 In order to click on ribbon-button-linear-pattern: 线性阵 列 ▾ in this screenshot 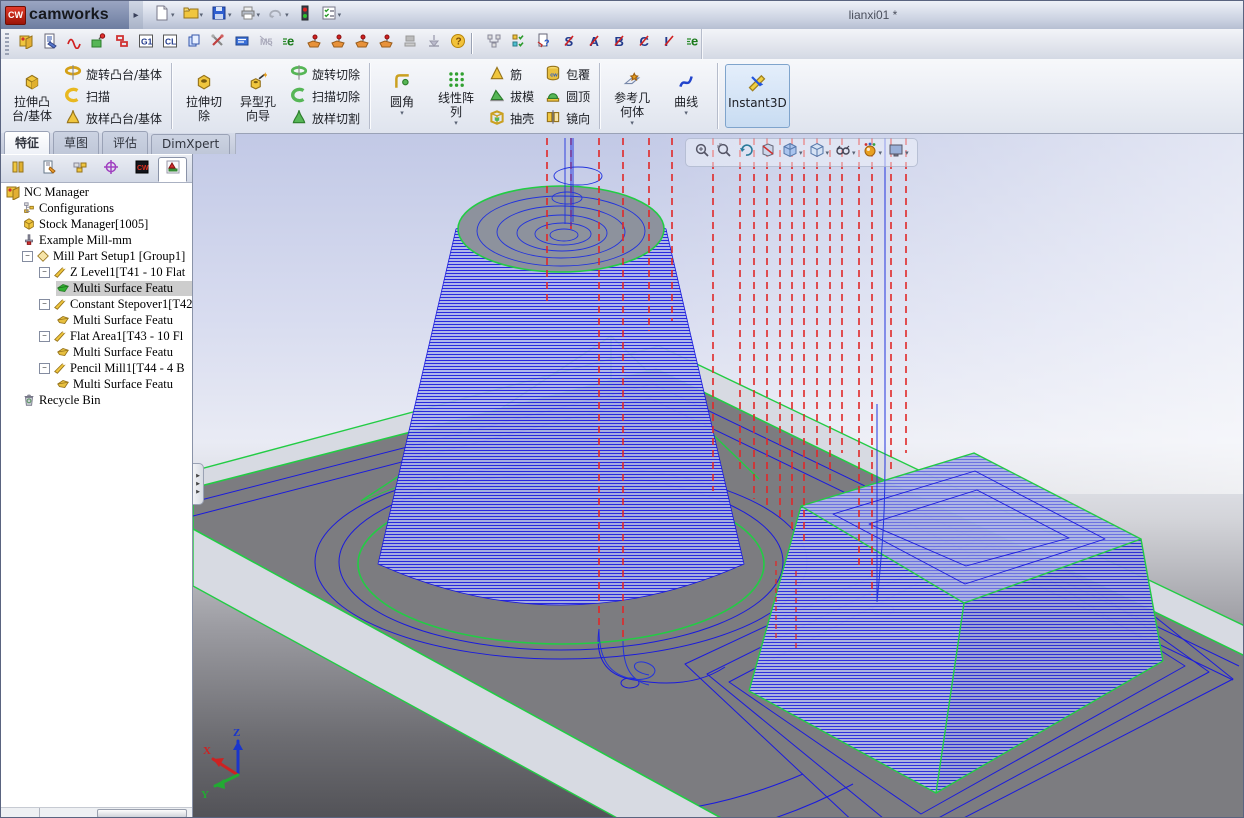, I will do `click(456, 96)`.